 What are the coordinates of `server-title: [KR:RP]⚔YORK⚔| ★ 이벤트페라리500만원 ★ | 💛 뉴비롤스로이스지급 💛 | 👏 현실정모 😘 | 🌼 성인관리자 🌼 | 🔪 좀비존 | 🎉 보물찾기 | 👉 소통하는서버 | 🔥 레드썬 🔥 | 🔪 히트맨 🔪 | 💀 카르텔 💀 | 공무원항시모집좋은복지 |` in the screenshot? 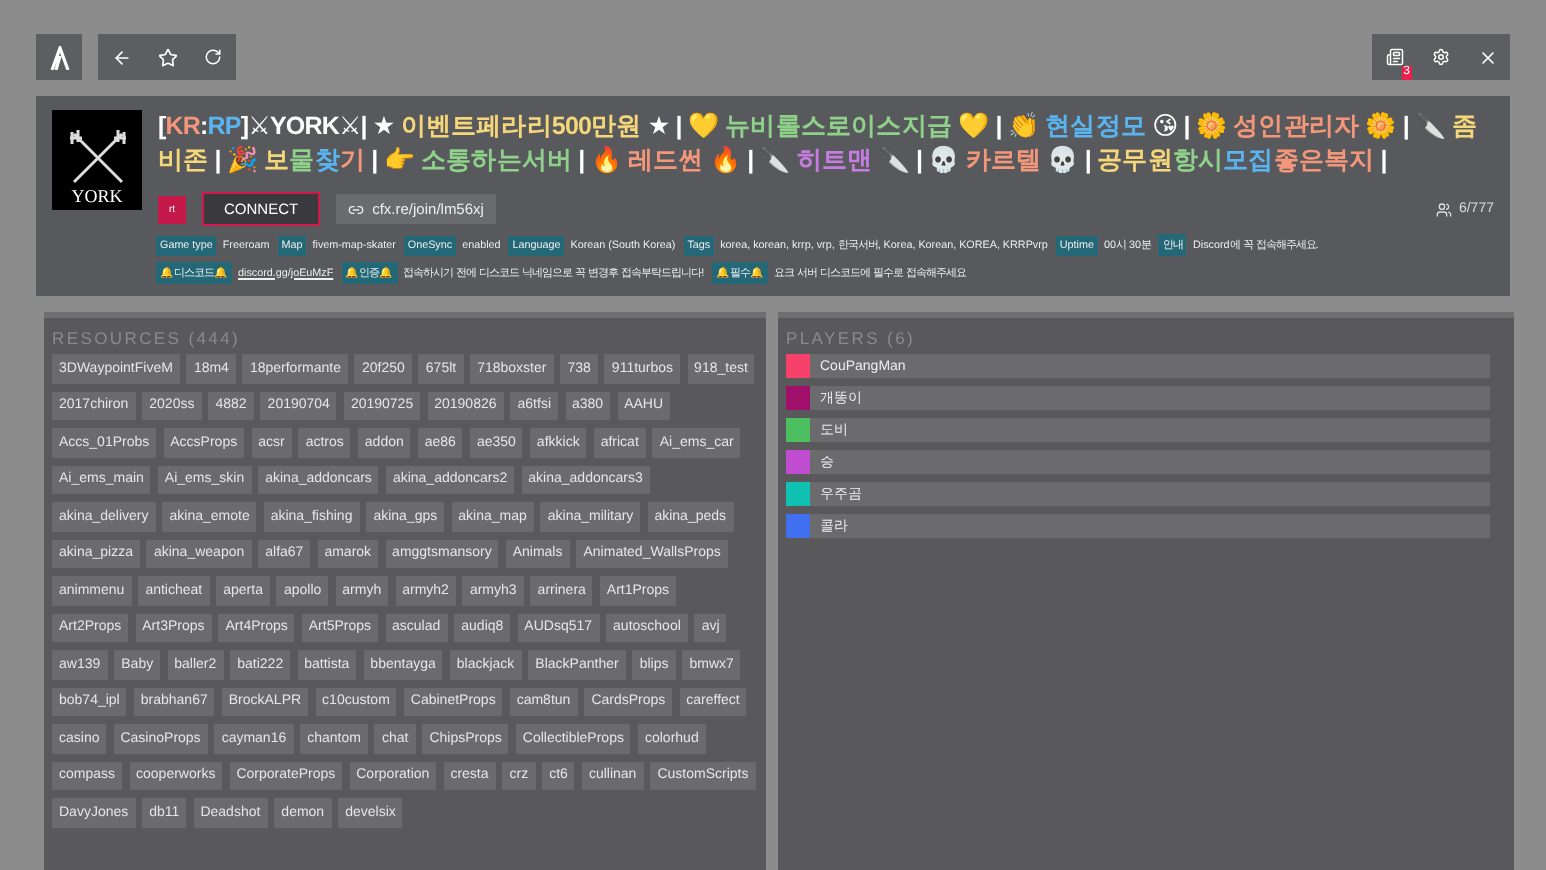 It's located at (819, 144).